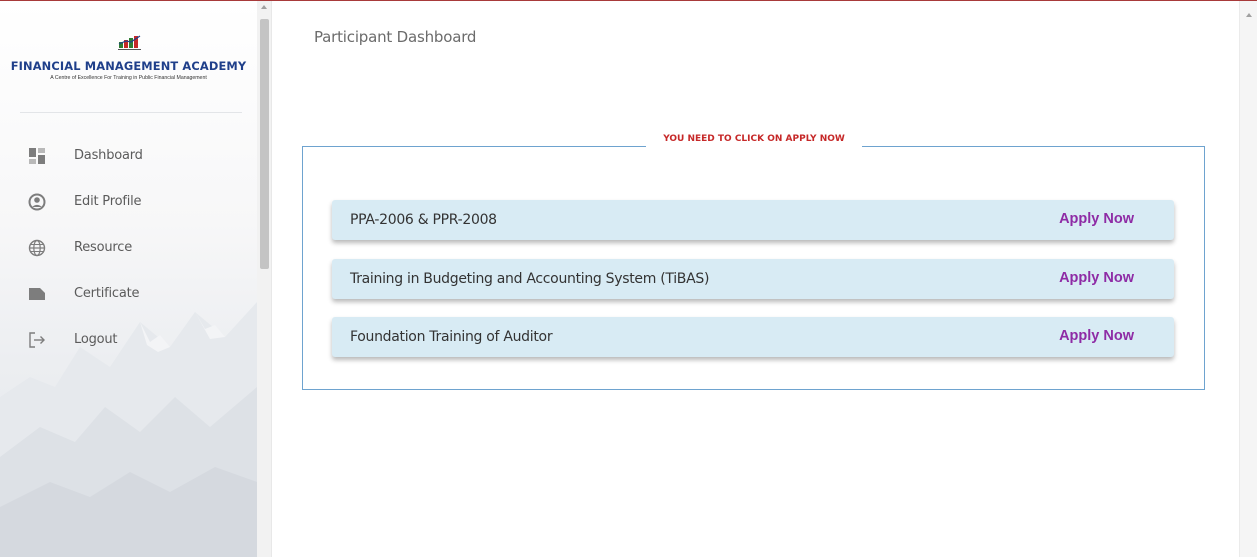 The height and width of the screenshot is (557, 1257). I want to click on globe-icon, so click(37, 248).